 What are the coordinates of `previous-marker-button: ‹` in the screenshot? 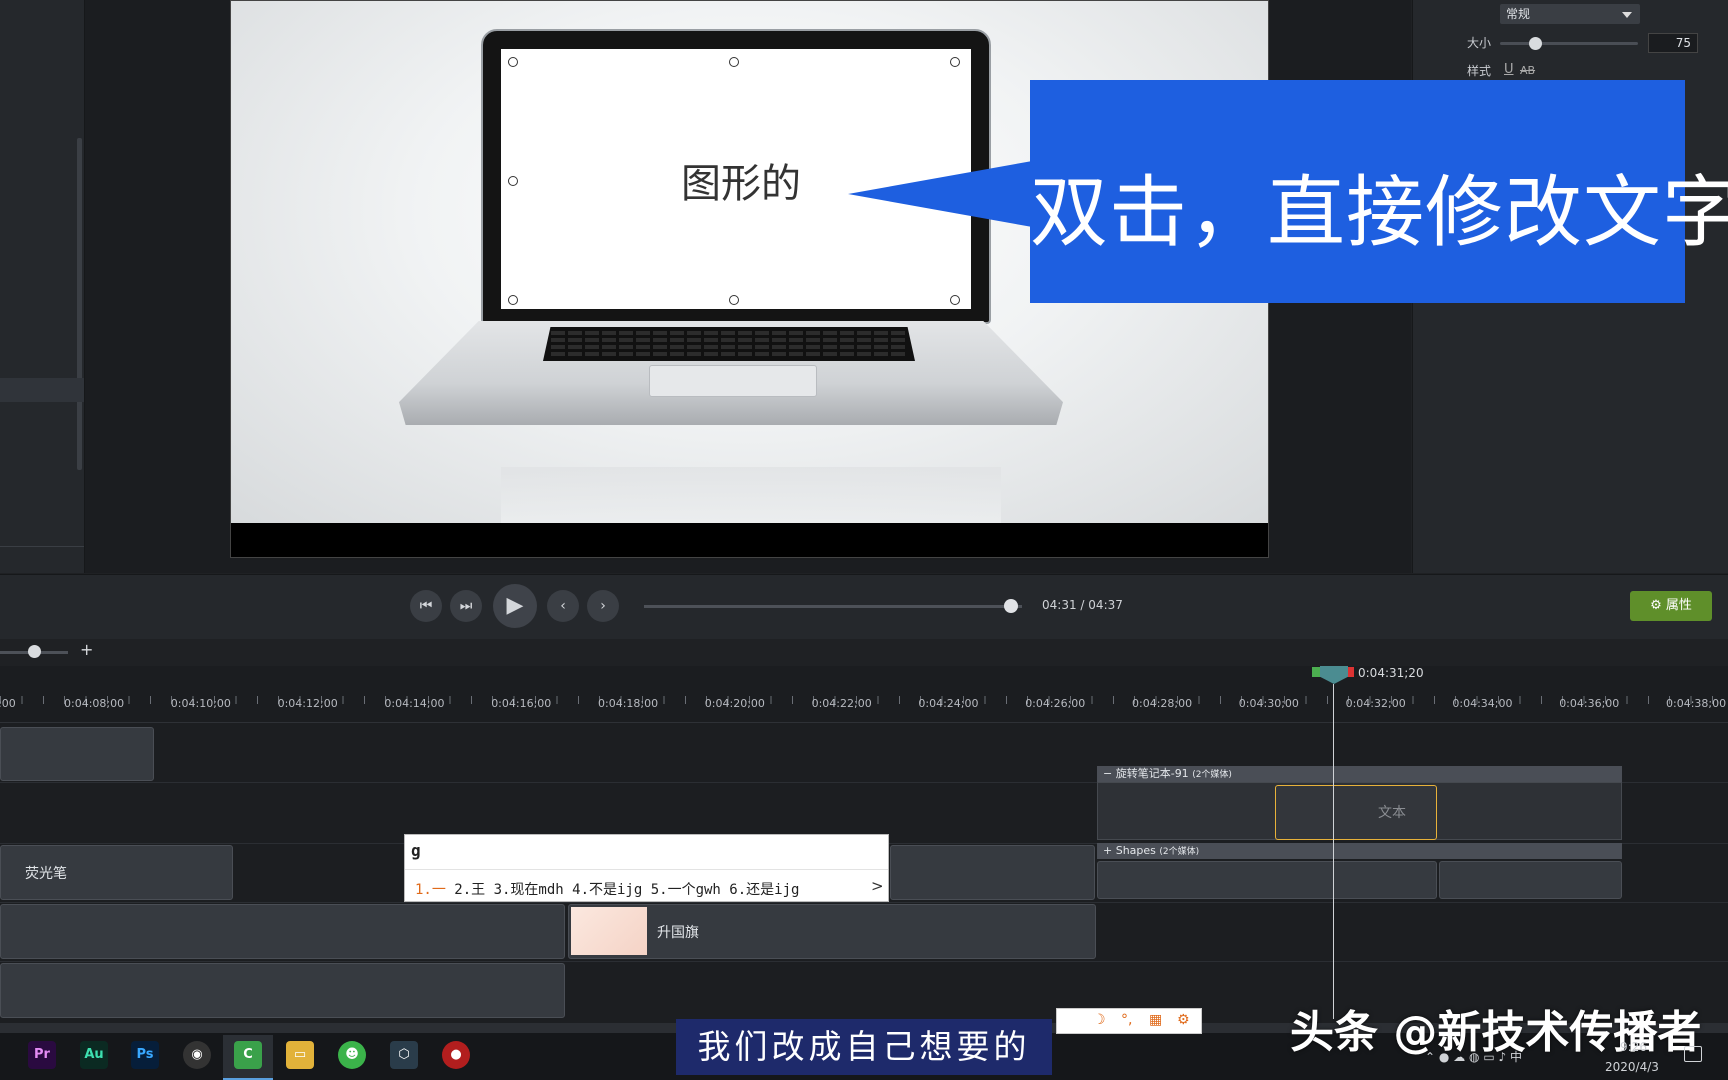 It's located at (563, 606).